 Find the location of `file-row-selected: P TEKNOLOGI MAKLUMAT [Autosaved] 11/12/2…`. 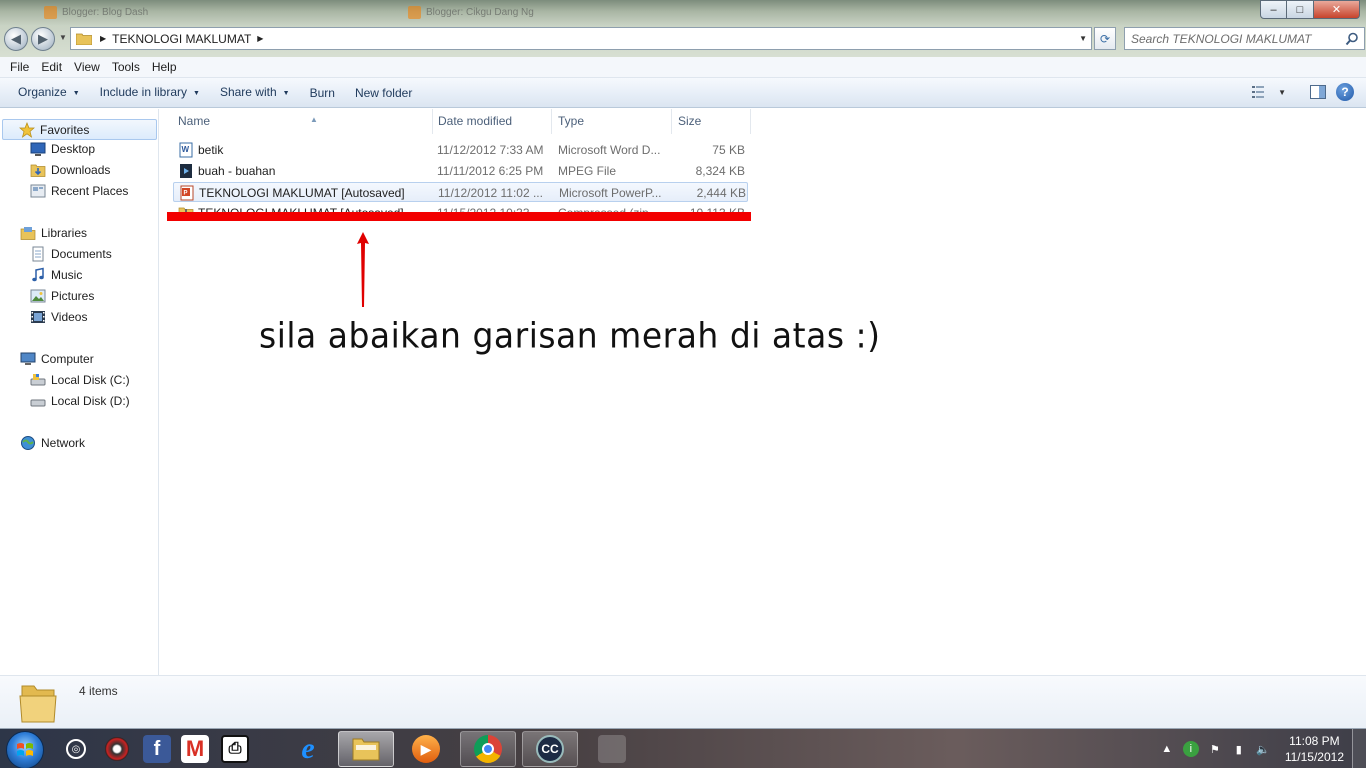

file-row-selected: P TEKNOLOGI MAKLUMAT [Autosaved] 11/12/2… is located at coordinates (460, 192).